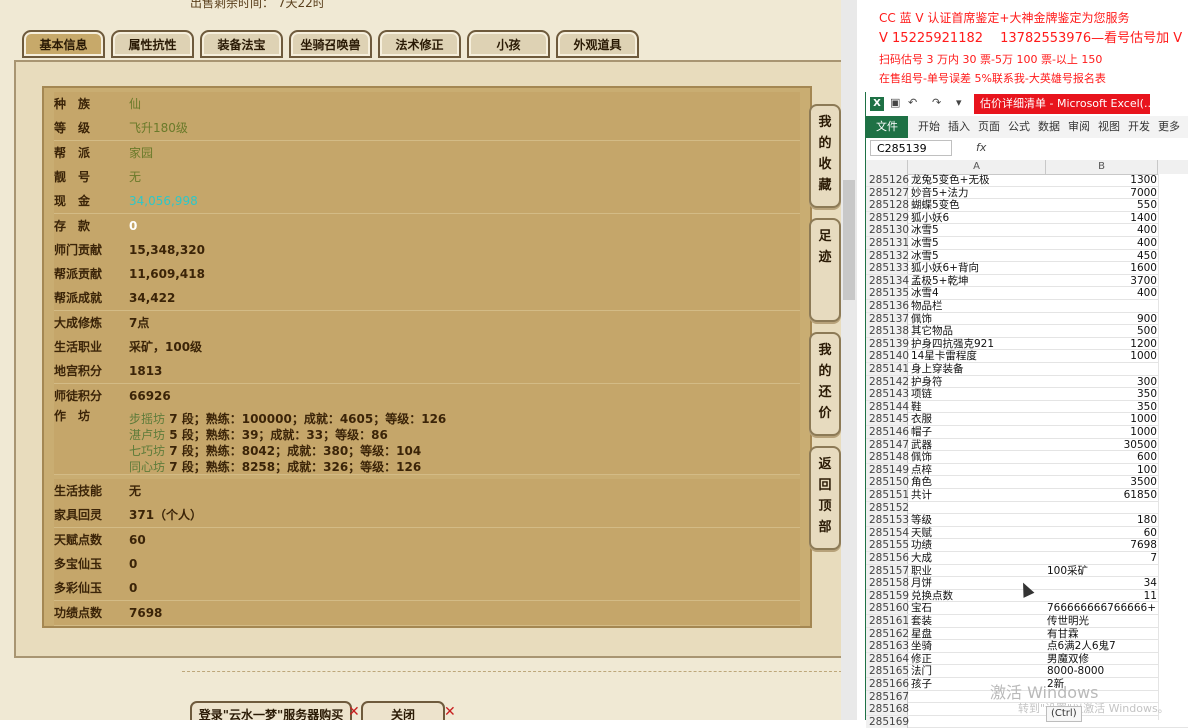 The width and height of the screenshot is (1188, 728). Describe the element at coordinates (978, 419) in the screenshot. I see `cell-a: 衣服` at that location.